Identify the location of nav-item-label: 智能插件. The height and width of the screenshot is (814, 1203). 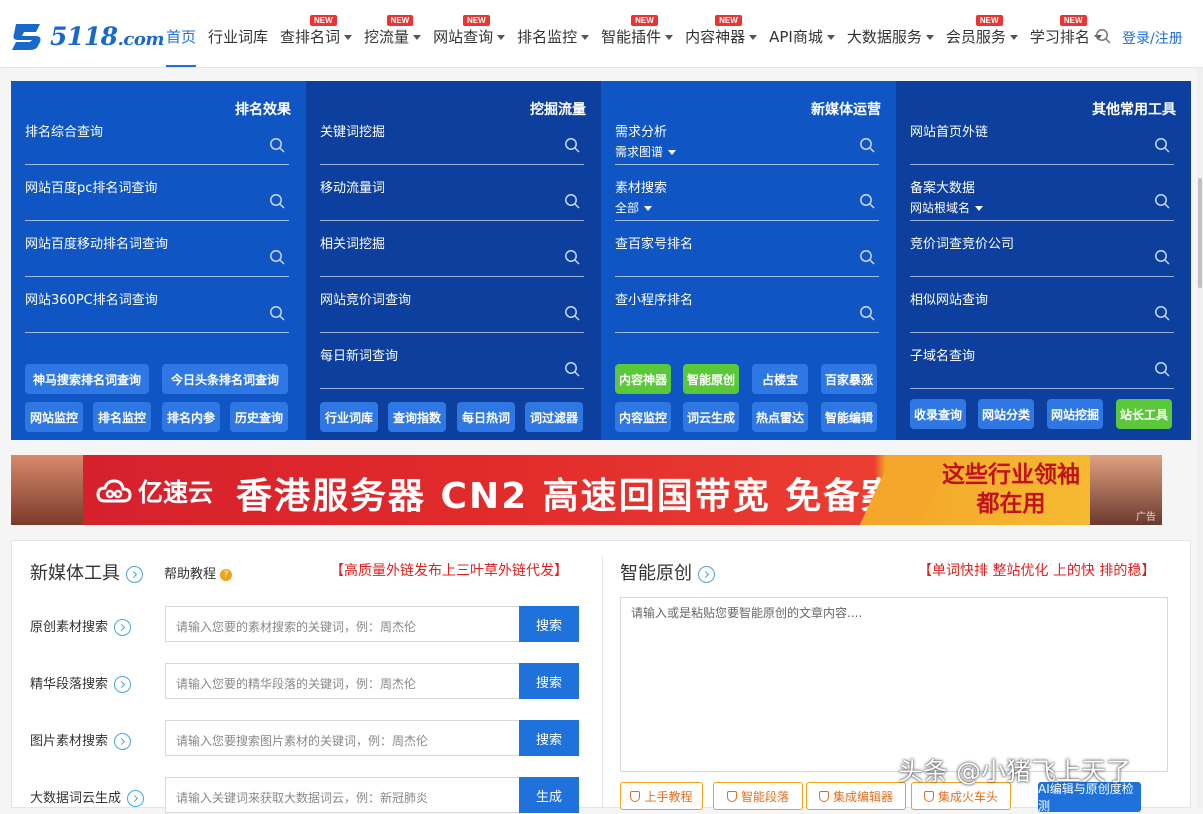
(631, 37).